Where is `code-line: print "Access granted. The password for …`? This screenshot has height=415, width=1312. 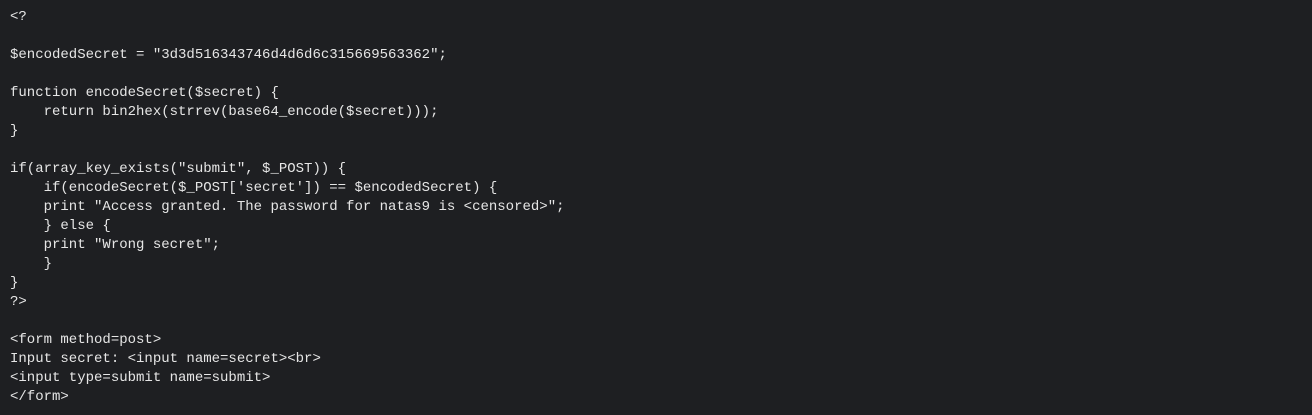
code-line: print "Access granted. The password for … is located at coordinates (287, 207).